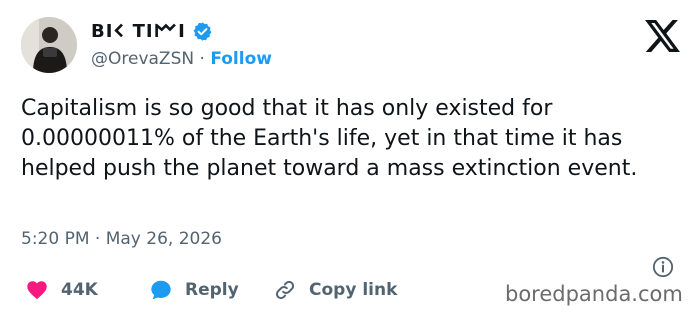 Image resolution: width=700 pixels, height=318 pixels. Describe the element at coordinates (142, 59) in the screenshot. I see `author-handle: @OrevaZSN` at that location.